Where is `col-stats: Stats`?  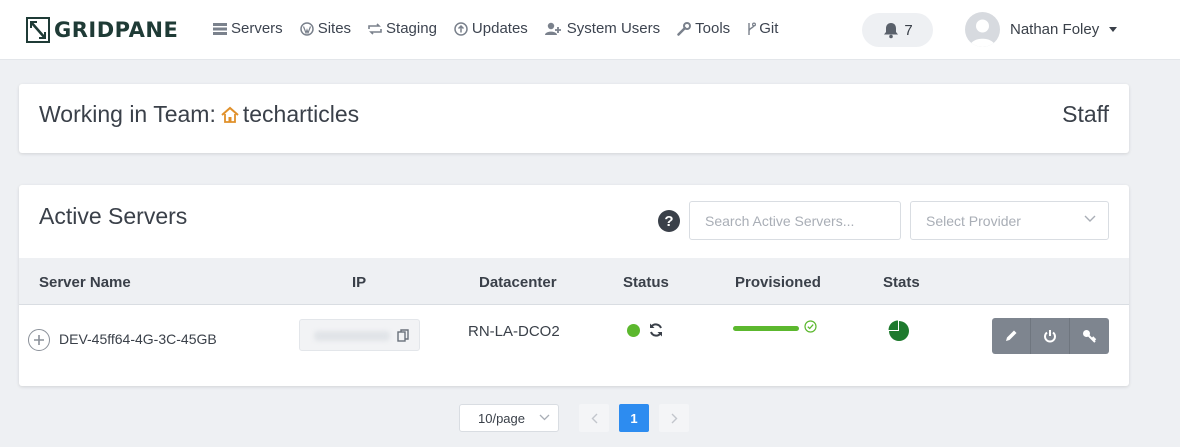 col-stats: Stats is located at coordinates (901, 282).